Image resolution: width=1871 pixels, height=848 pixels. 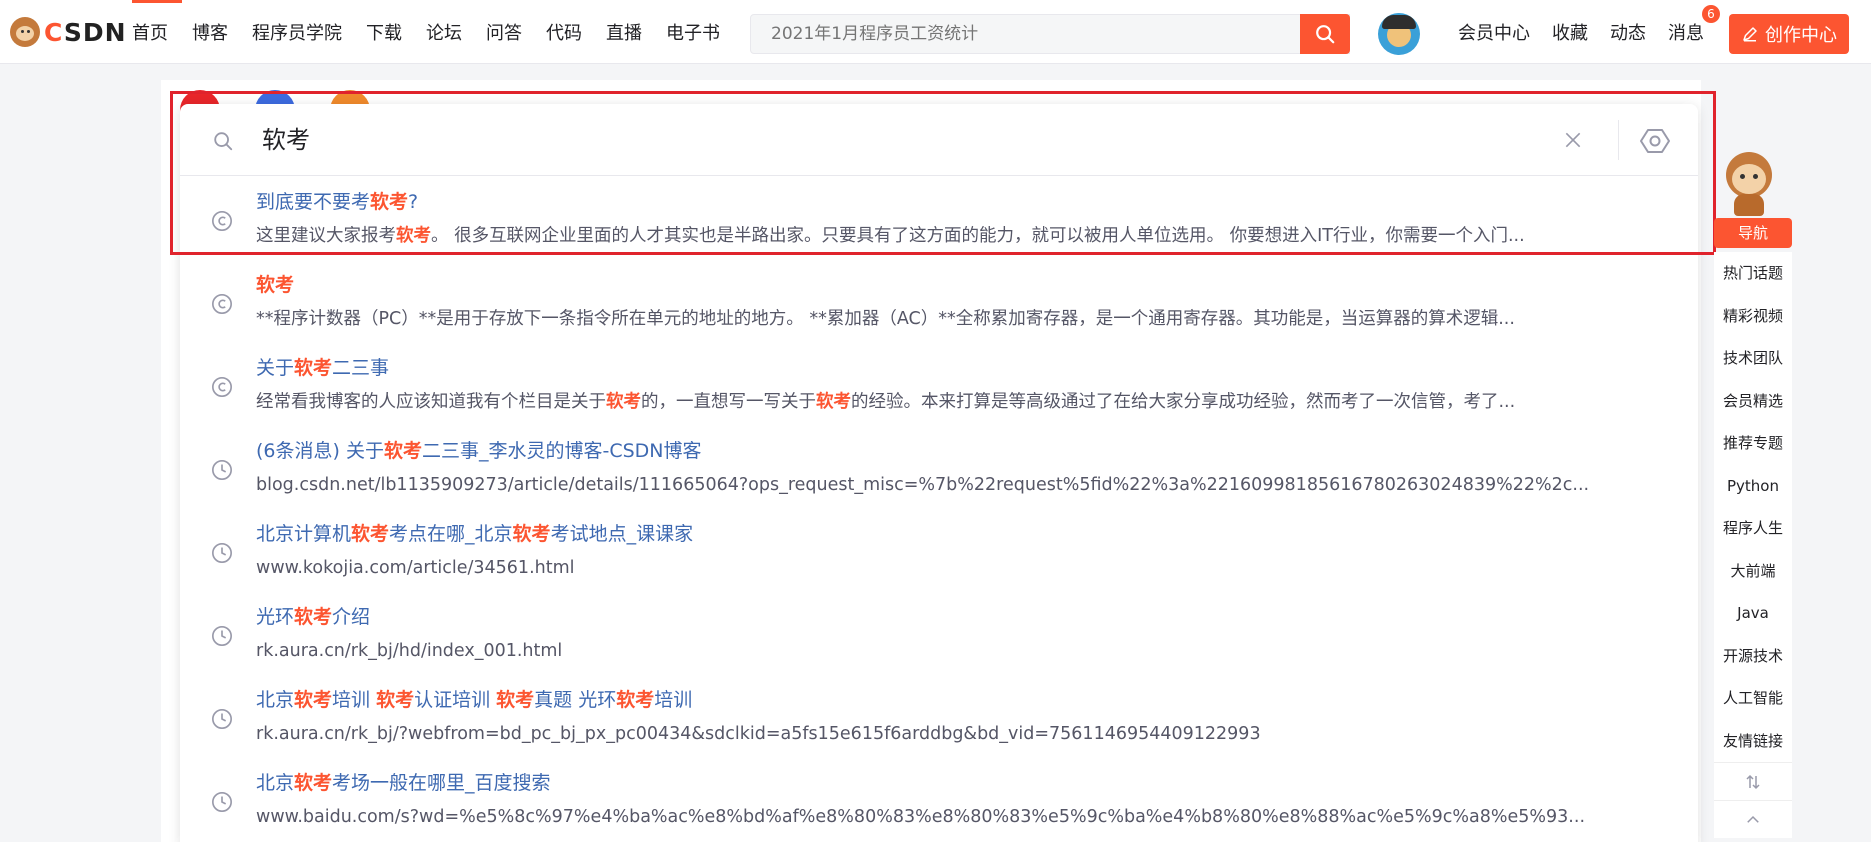 I want to click on suggestion-title: 光环软考介绍, so click(x=313, y=617).